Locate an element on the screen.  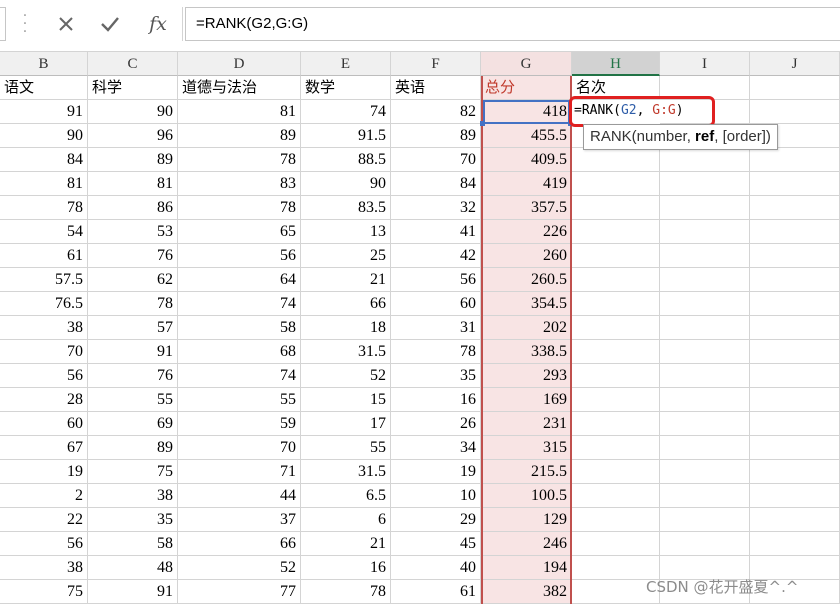
data-cell: 64 is located at coordinates (239, 280).